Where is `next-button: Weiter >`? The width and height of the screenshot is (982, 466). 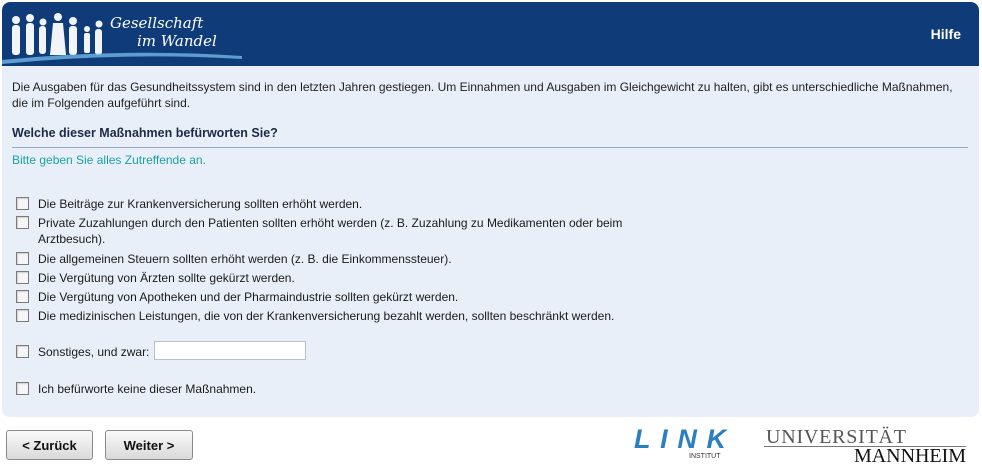
next-button: Weiter > is located at coordinates (149, 445).